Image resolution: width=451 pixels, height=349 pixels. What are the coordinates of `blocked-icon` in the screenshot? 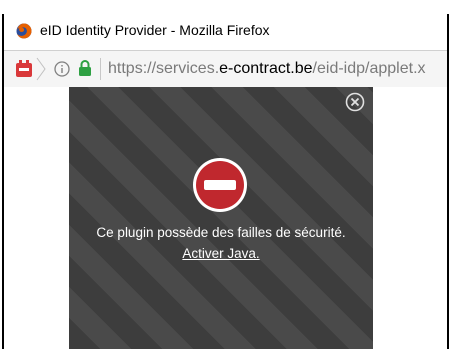 It's located at (220, 185).